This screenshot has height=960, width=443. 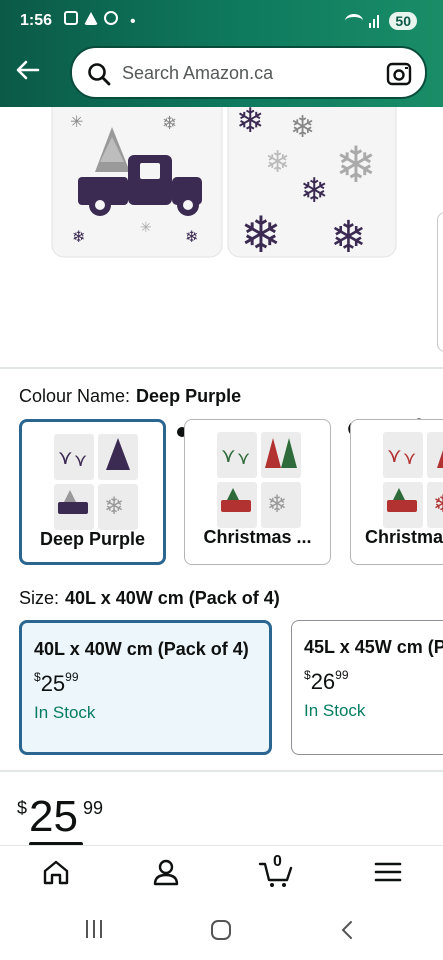 I want to click on back-arrow-icon, so click(x=28, y=70).